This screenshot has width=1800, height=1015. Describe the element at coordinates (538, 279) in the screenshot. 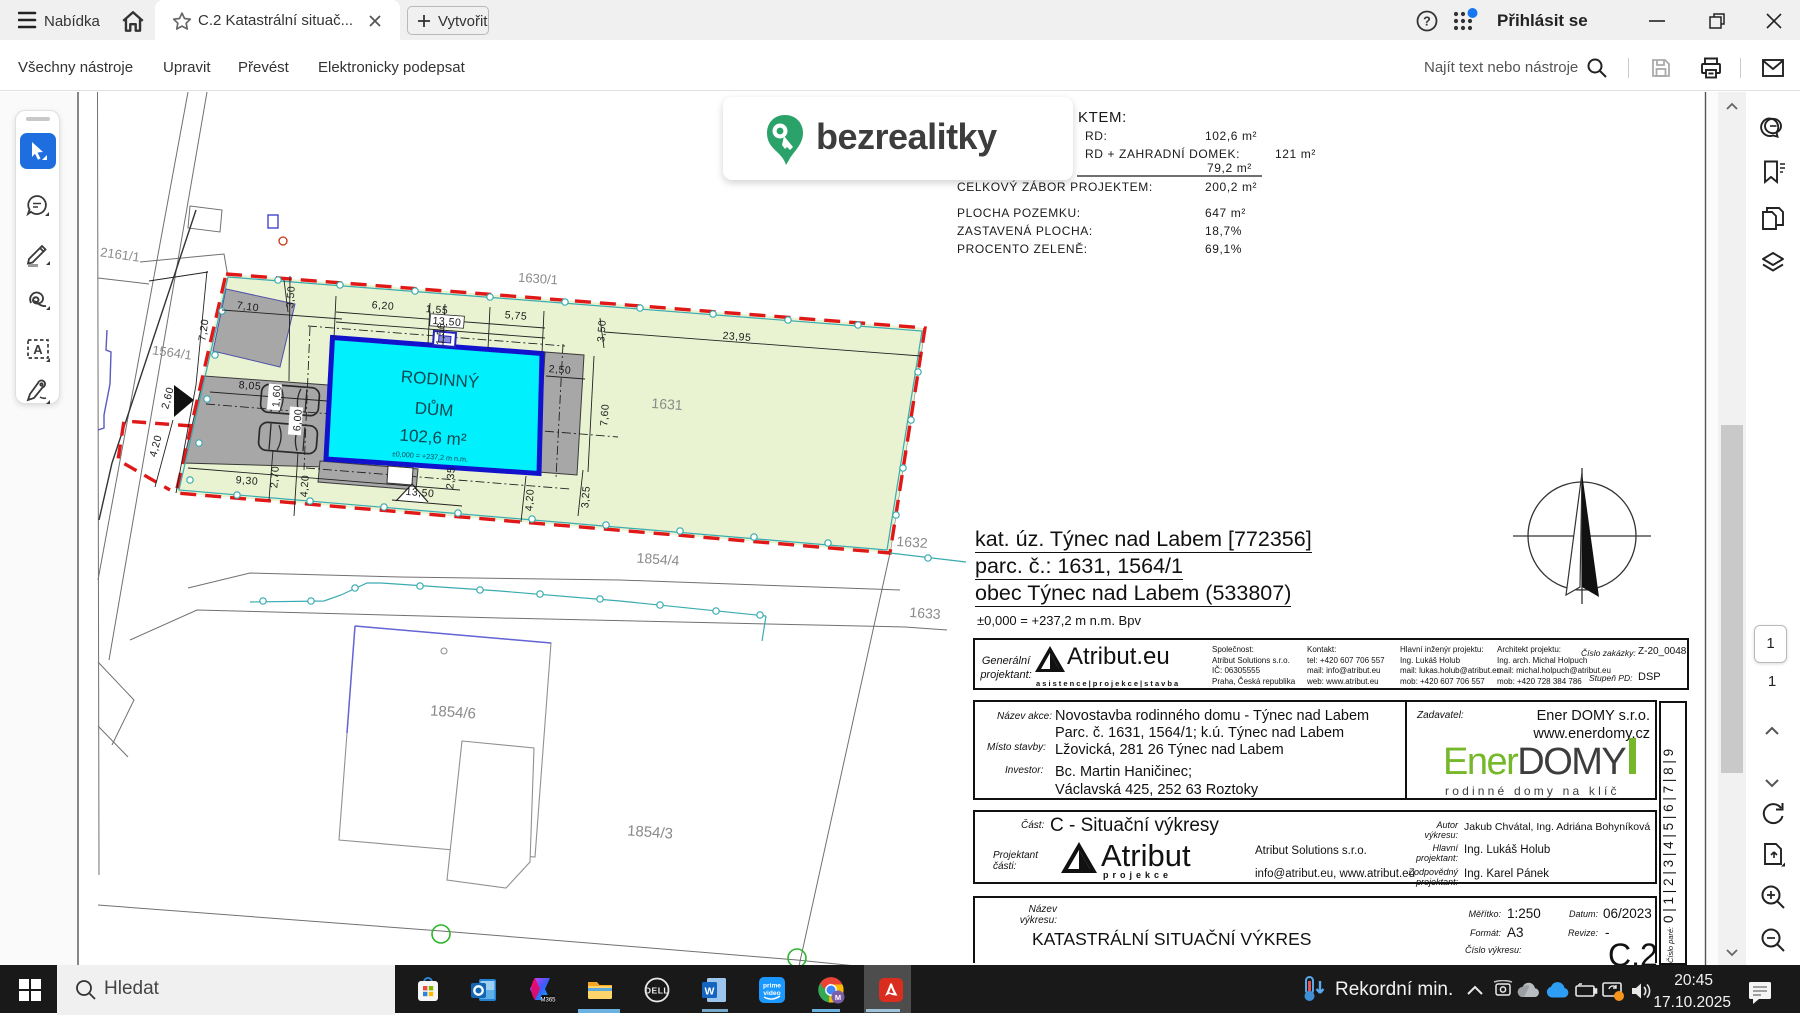

I see `svg-text: 1630/1` at that location.